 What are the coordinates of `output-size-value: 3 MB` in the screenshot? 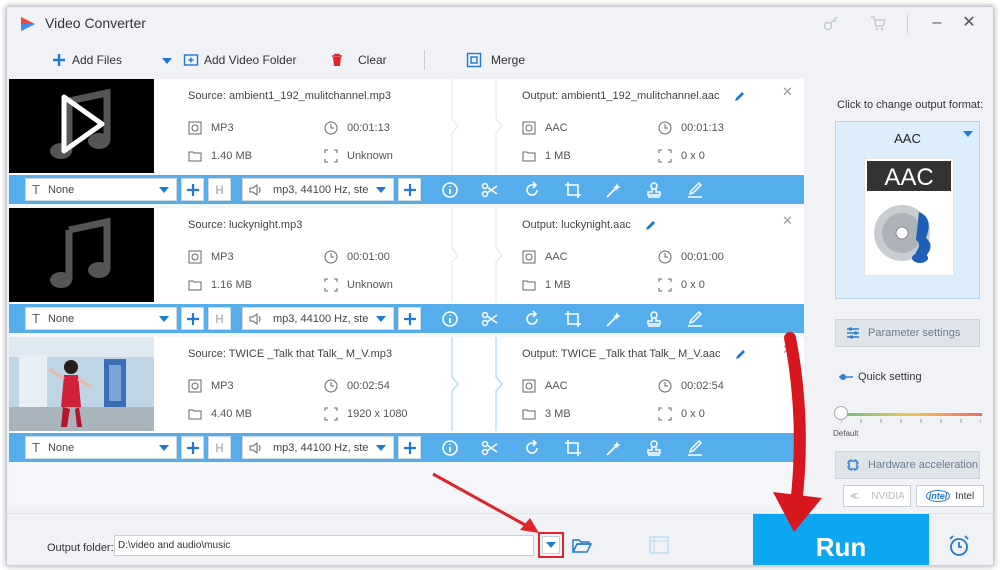 It's located at (558, 414).